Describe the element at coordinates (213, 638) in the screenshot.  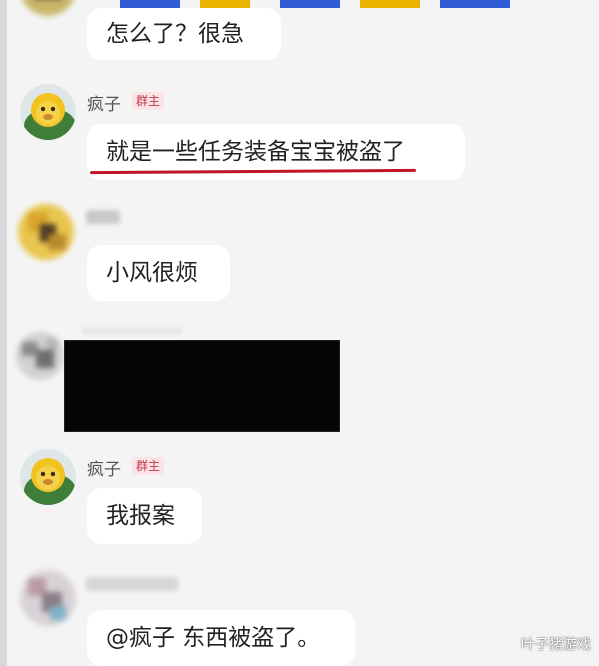
I see `message-text: @疯子 东西被盗了。` at that location.